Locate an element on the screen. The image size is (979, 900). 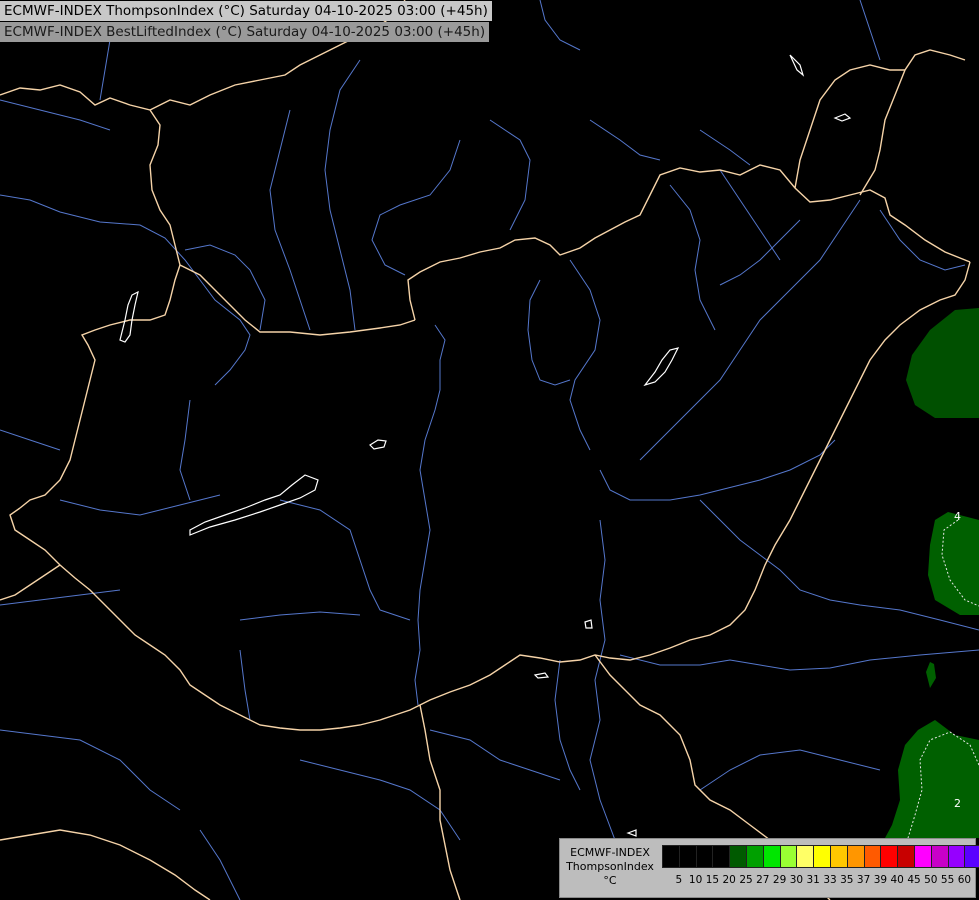
legend-tick: 37 is located at coordinates (863, 880).